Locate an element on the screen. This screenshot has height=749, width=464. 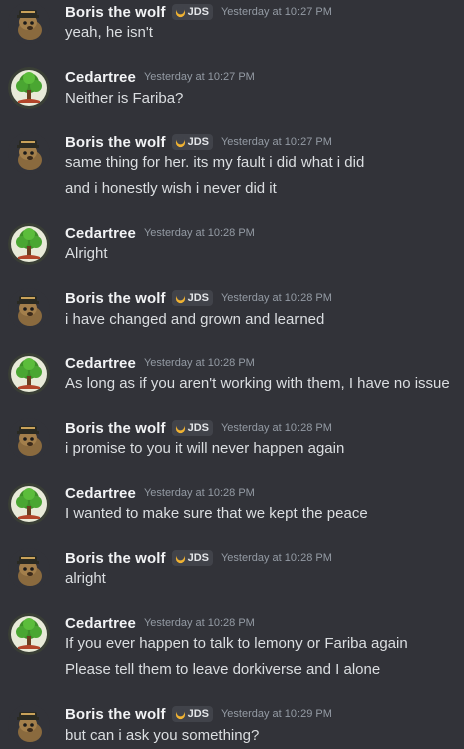
message-text: Alright is located at coordinates (86, 253).